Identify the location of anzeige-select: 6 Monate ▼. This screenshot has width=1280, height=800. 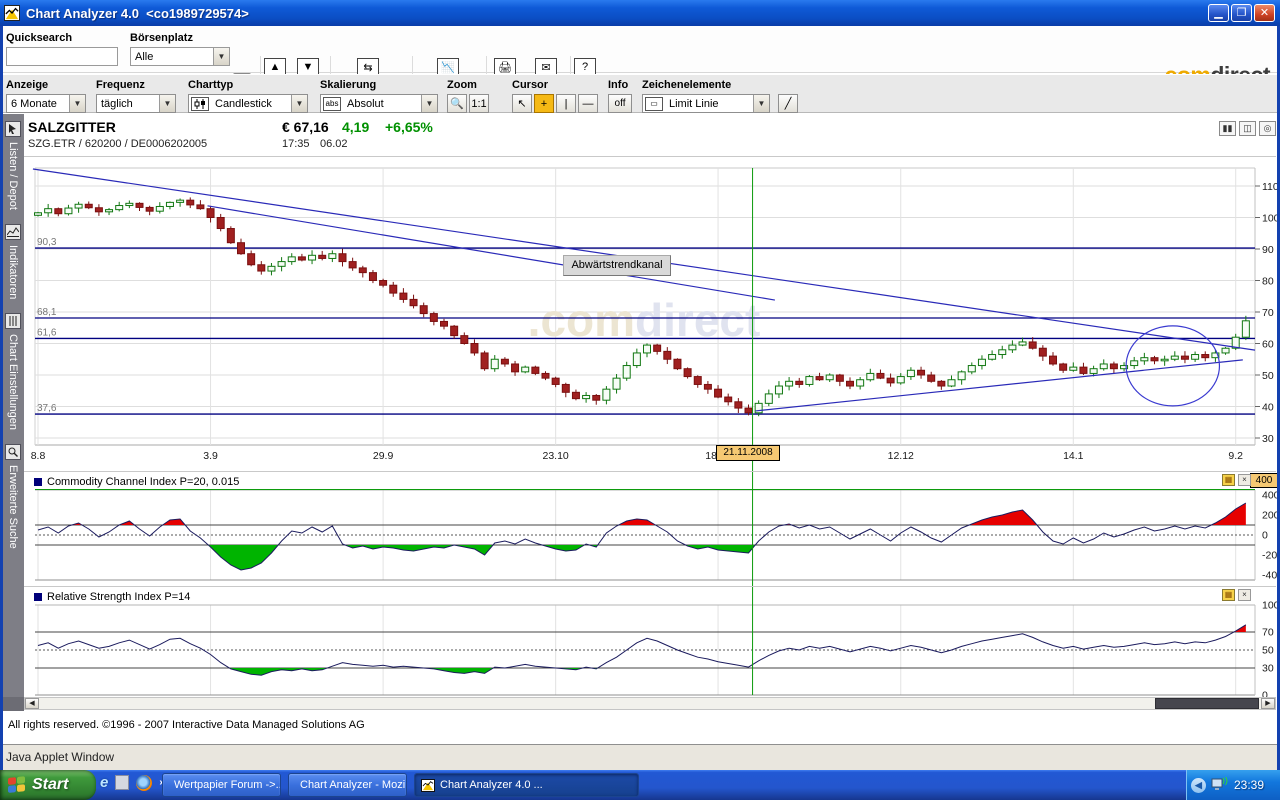
(46, 103).